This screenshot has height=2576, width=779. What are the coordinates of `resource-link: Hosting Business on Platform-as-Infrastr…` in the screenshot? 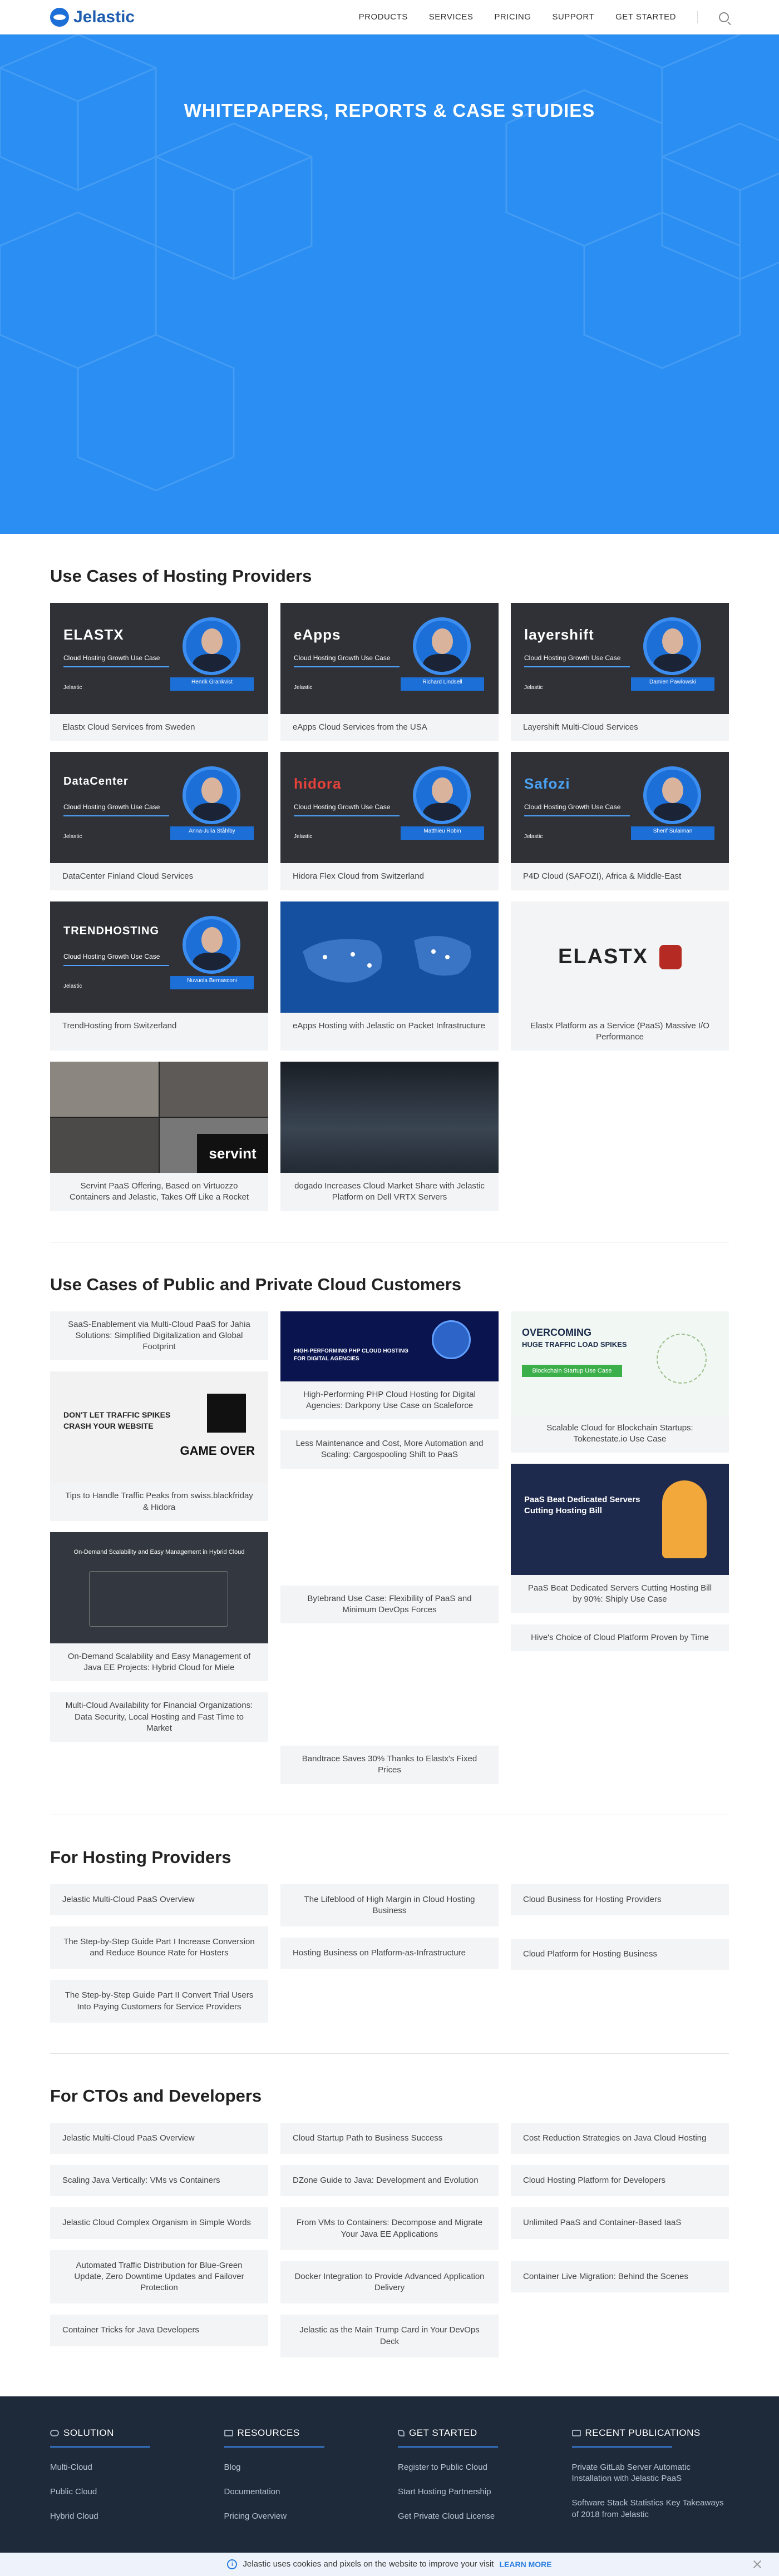 It's located at (389, 1953).